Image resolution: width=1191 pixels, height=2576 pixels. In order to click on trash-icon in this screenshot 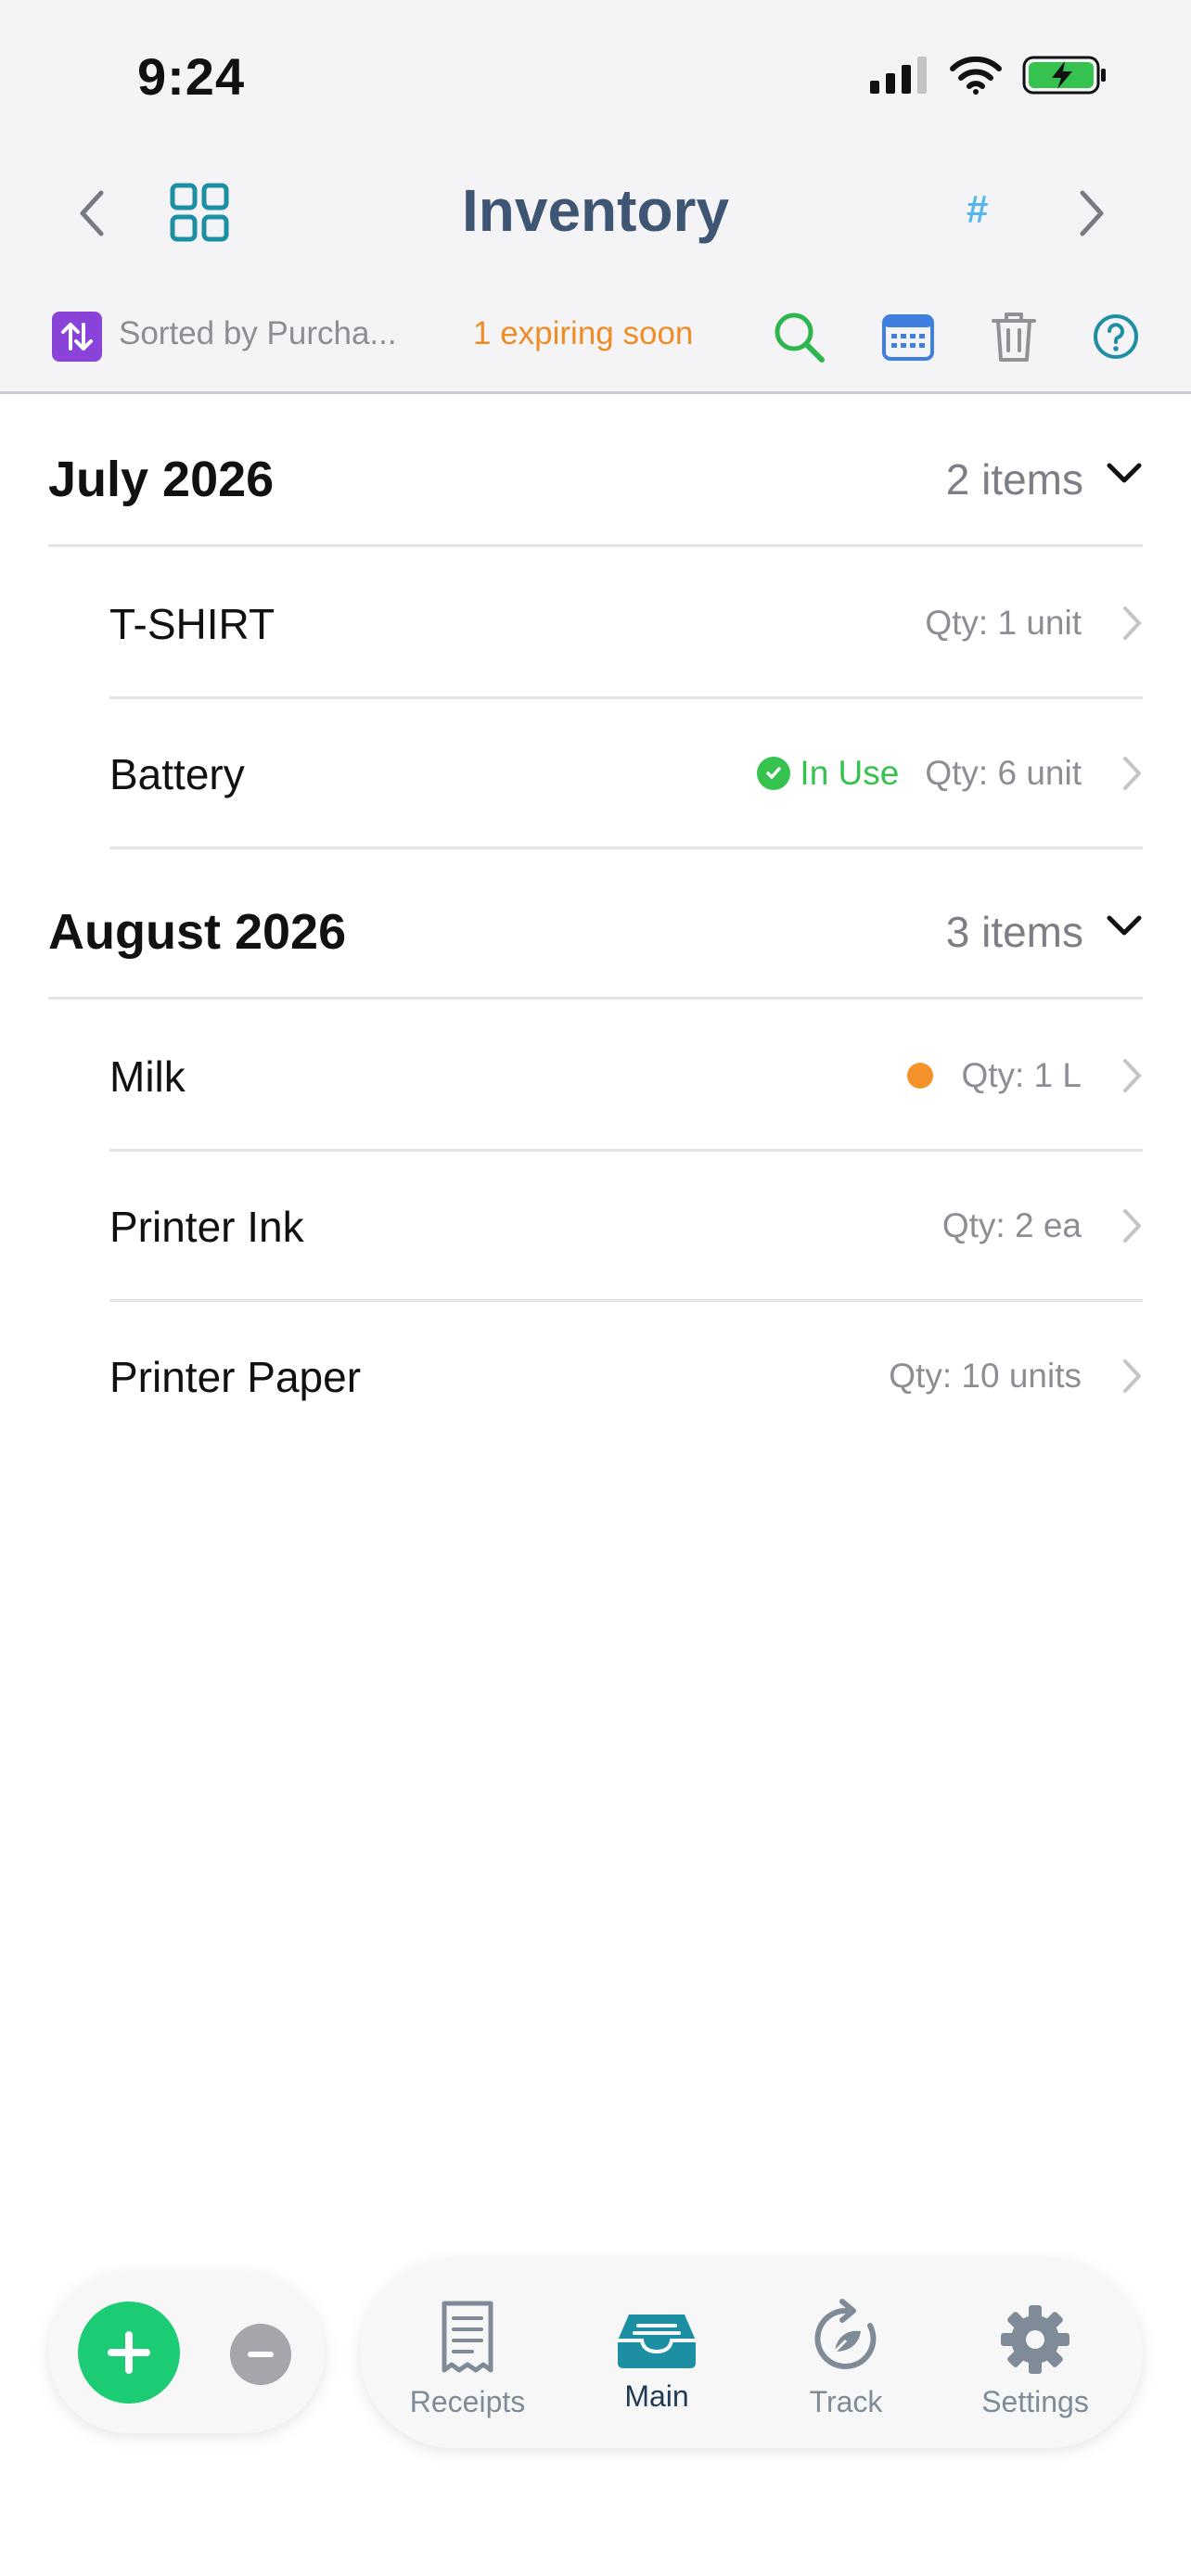, I will do `click(1014, 337)`.